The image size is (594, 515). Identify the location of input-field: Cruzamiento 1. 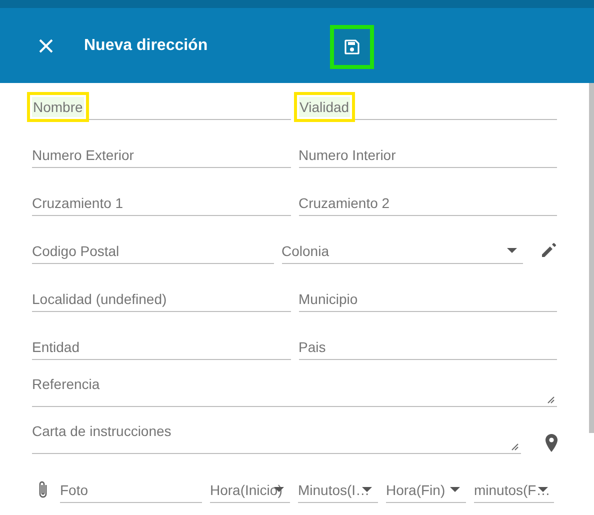
(161, 203).